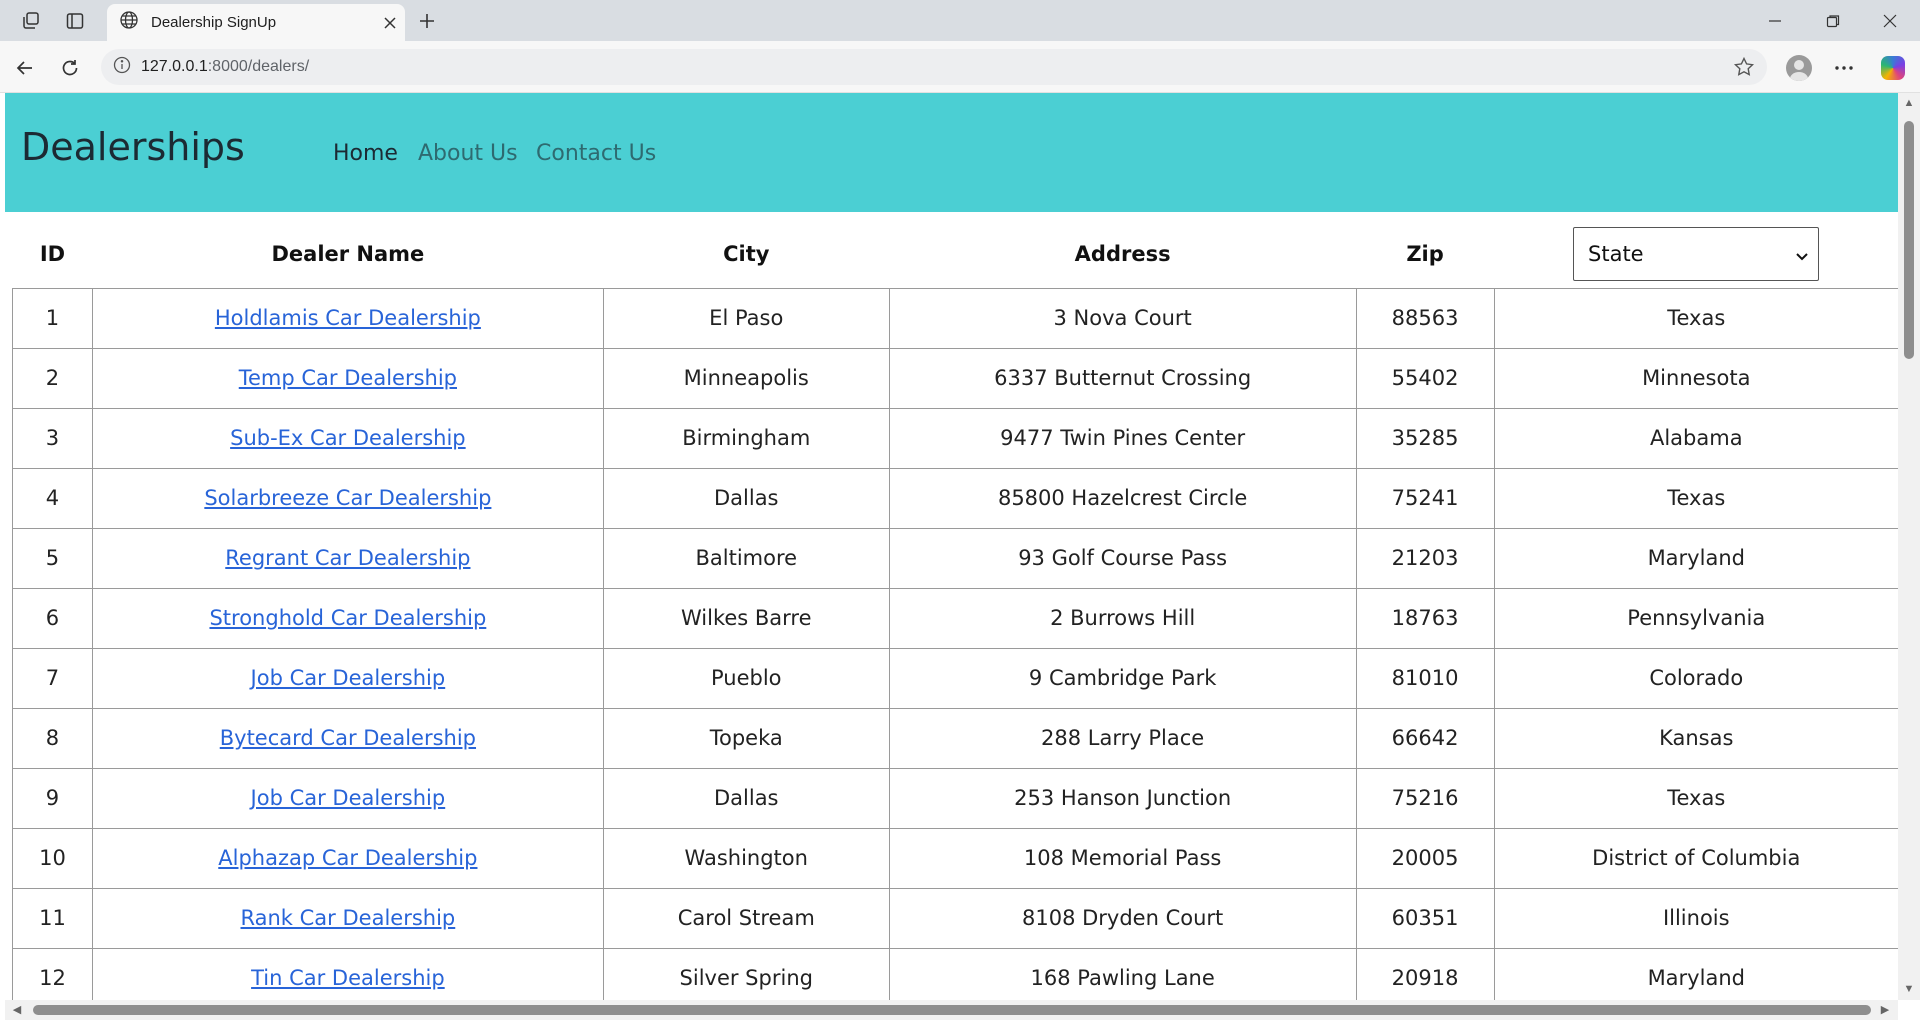 This screenshot has width=1920, height=1020. Describe the element at coordinates (256, 22) in the screenshot. I see `active-tab: Dealership SignUp` at that location.